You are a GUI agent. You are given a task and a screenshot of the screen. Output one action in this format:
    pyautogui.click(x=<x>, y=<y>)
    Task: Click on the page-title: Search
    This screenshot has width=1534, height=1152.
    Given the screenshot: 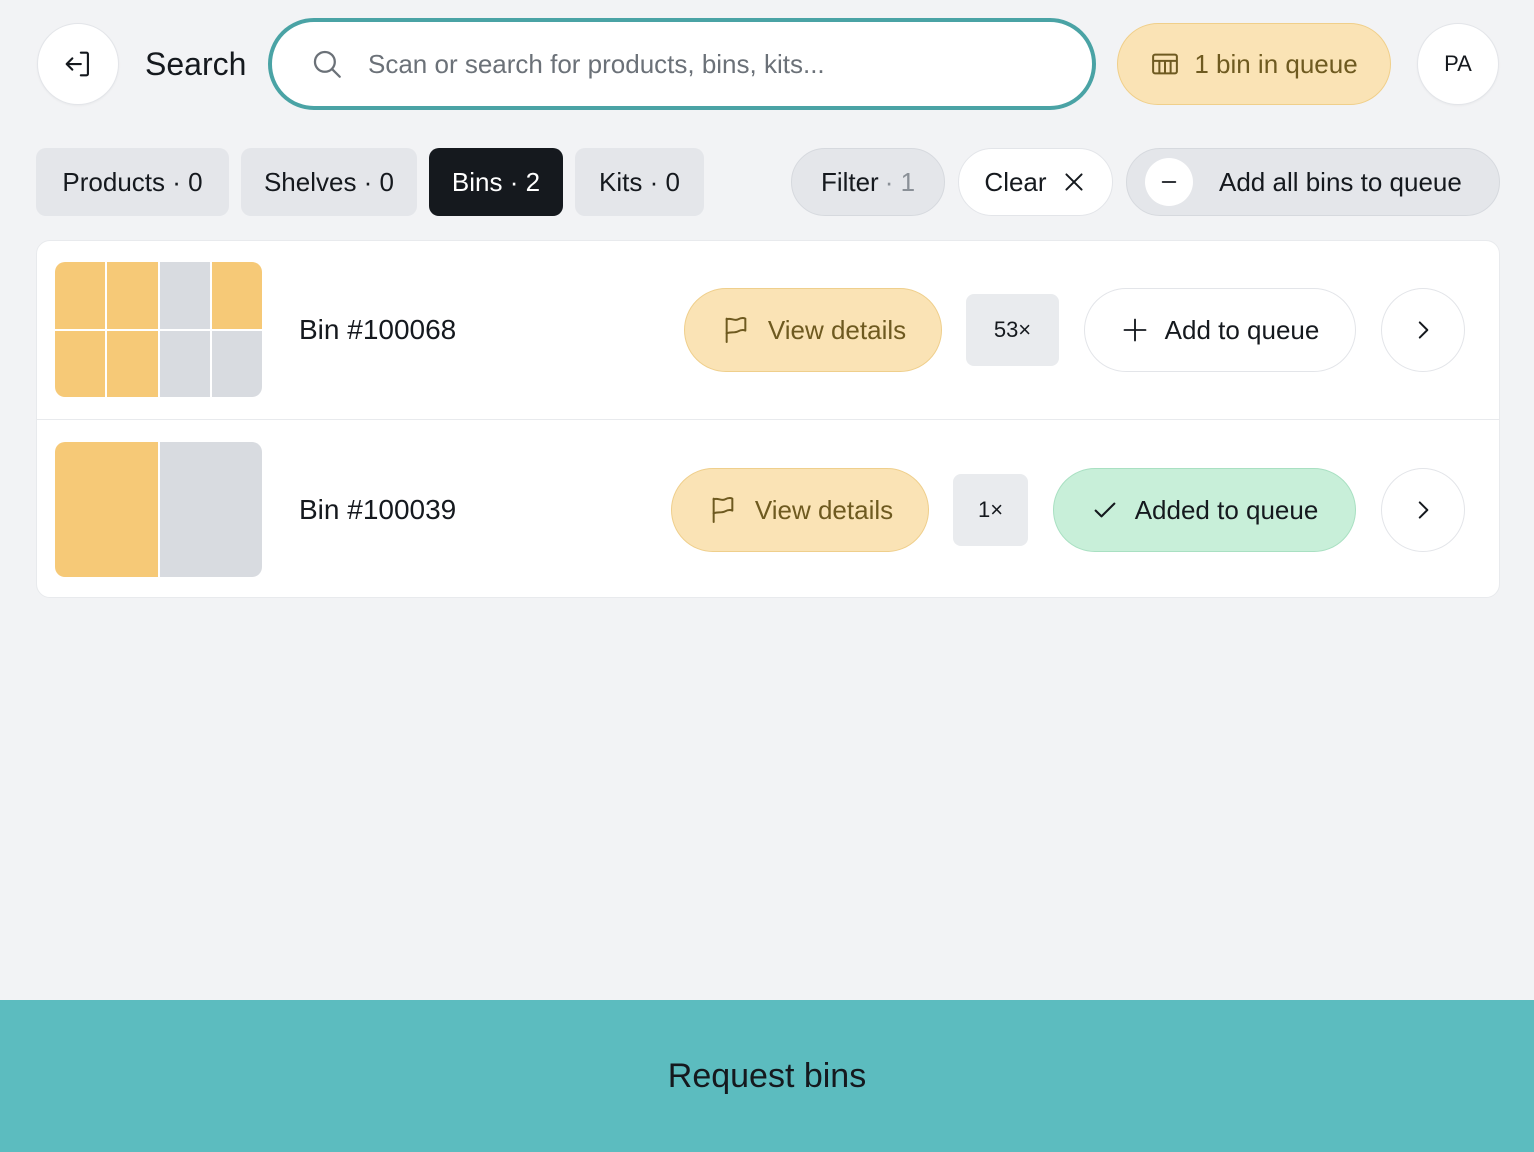 What is the action you would take?
    pyautogui.click(x=196, y=64)
    